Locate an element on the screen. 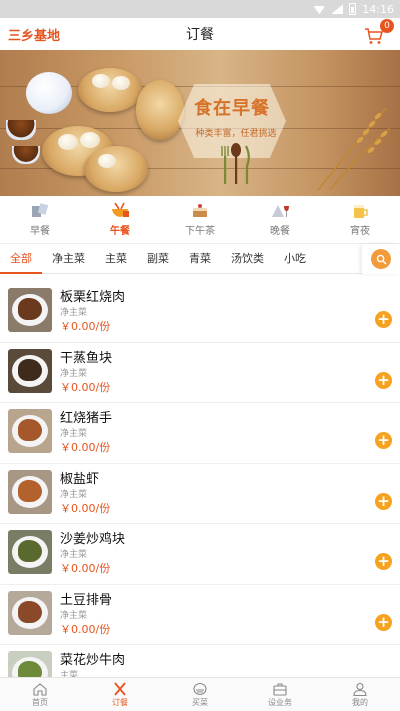  dish-name: 板栗红烧肉 is located at coordinates (93, 297).